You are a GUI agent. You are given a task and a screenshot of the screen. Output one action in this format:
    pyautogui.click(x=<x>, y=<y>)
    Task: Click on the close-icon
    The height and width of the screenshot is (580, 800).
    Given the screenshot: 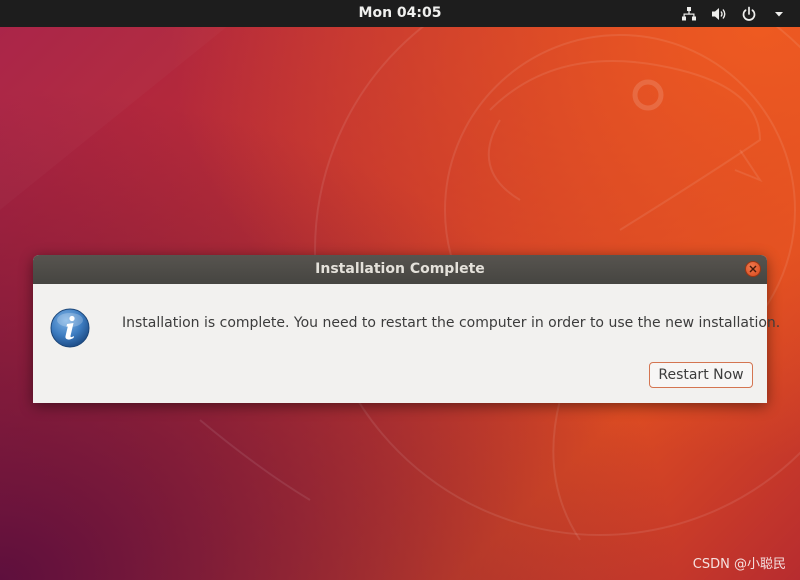 What is the action you would take?
    pyautogui.click(x=753, y=269)
    